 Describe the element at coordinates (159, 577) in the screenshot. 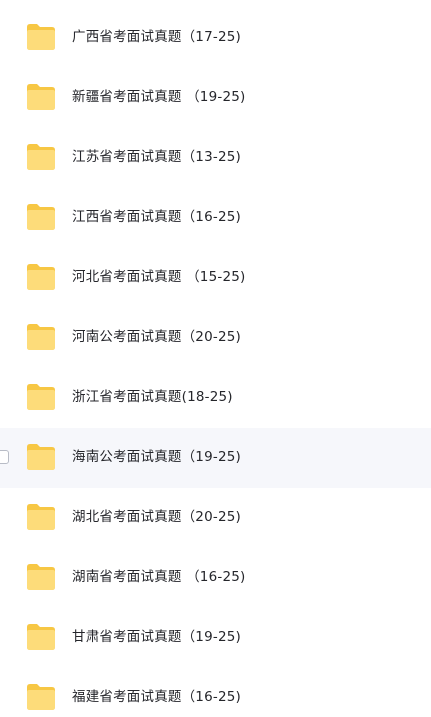

I see `file-name: 湖南省考面试真题 （16-25)` at that location.